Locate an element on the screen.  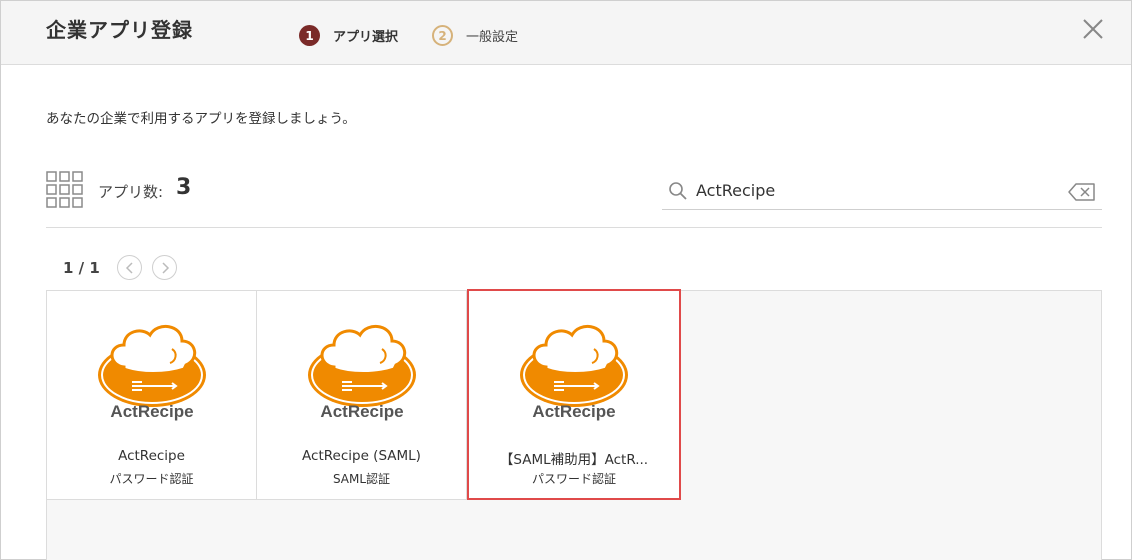
step-app-selection: 1 アプリ選択 is located at coordinates (348, 35).